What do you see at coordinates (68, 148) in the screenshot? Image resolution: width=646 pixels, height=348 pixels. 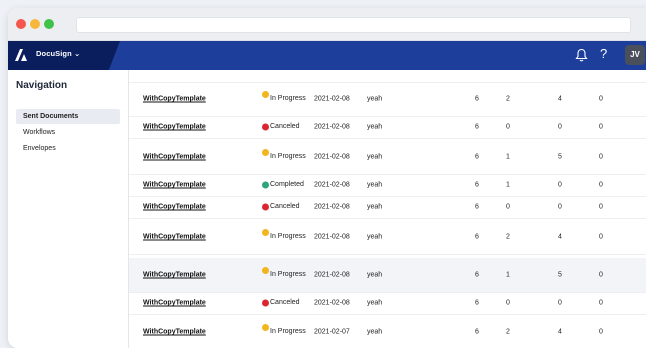 I see `sidebar-item-envelopes: Envelopes` at bounding box center [68, 148].